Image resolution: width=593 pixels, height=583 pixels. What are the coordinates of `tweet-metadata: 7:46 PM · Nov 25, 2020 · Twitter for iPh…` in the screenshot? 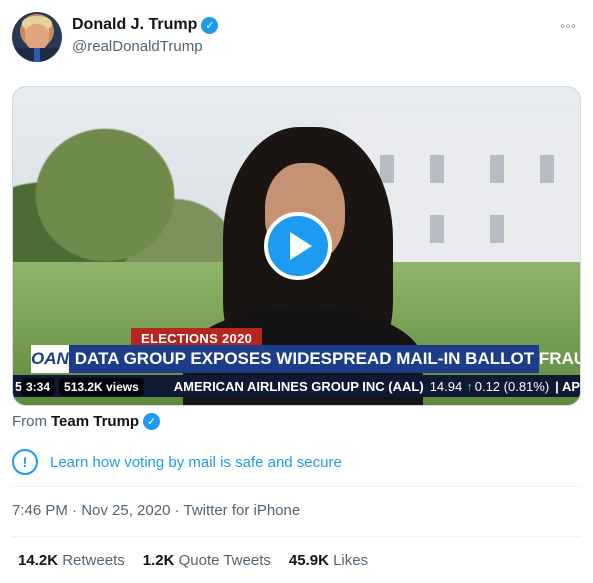 It's located at (156, 510).